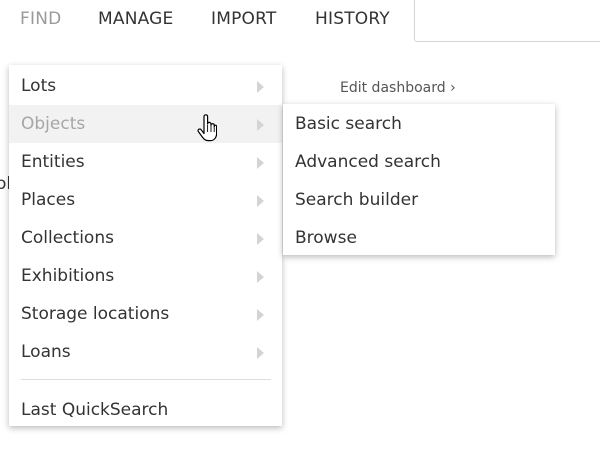 The width and height of the screenshot is (600, 450). What do you see at coordinates (352, 19) in the screenshot?
I see `tab-history: HISTORY` at bounding box center [352, 19].